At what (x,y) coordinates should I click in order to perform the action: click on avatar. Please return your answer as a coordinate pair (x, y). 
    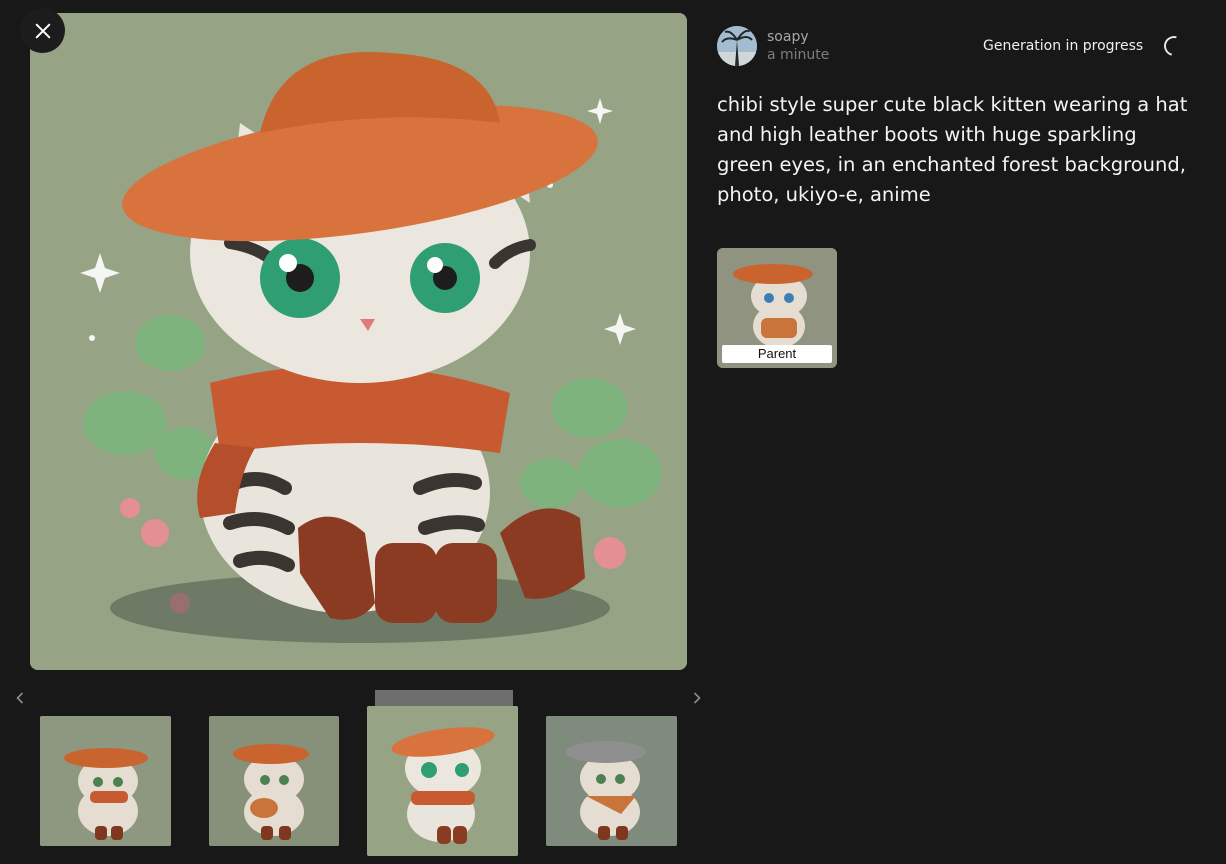
    Looking at the image, I should click on (737, 46).